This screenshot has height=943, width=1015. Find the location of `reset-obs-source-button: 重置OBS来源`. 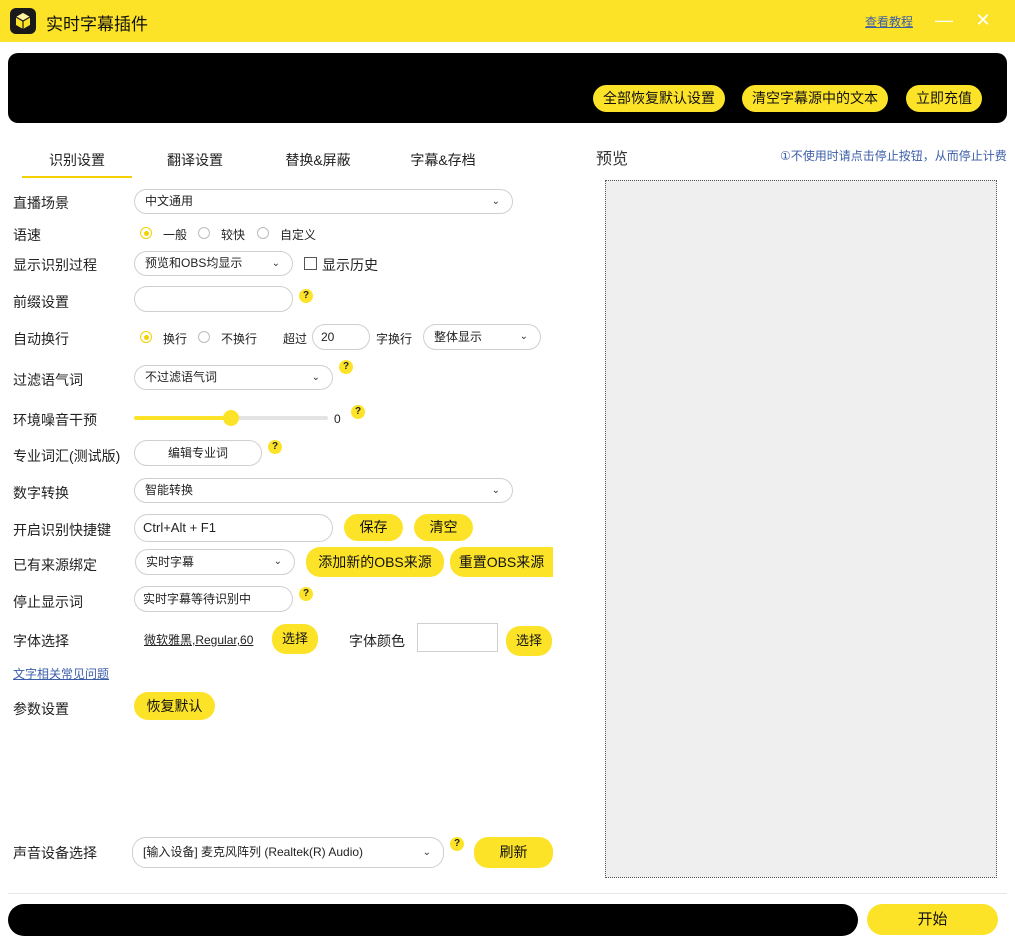

reset-obs-source-button: 重置OBS来源 is located at coordinates (501, 562).